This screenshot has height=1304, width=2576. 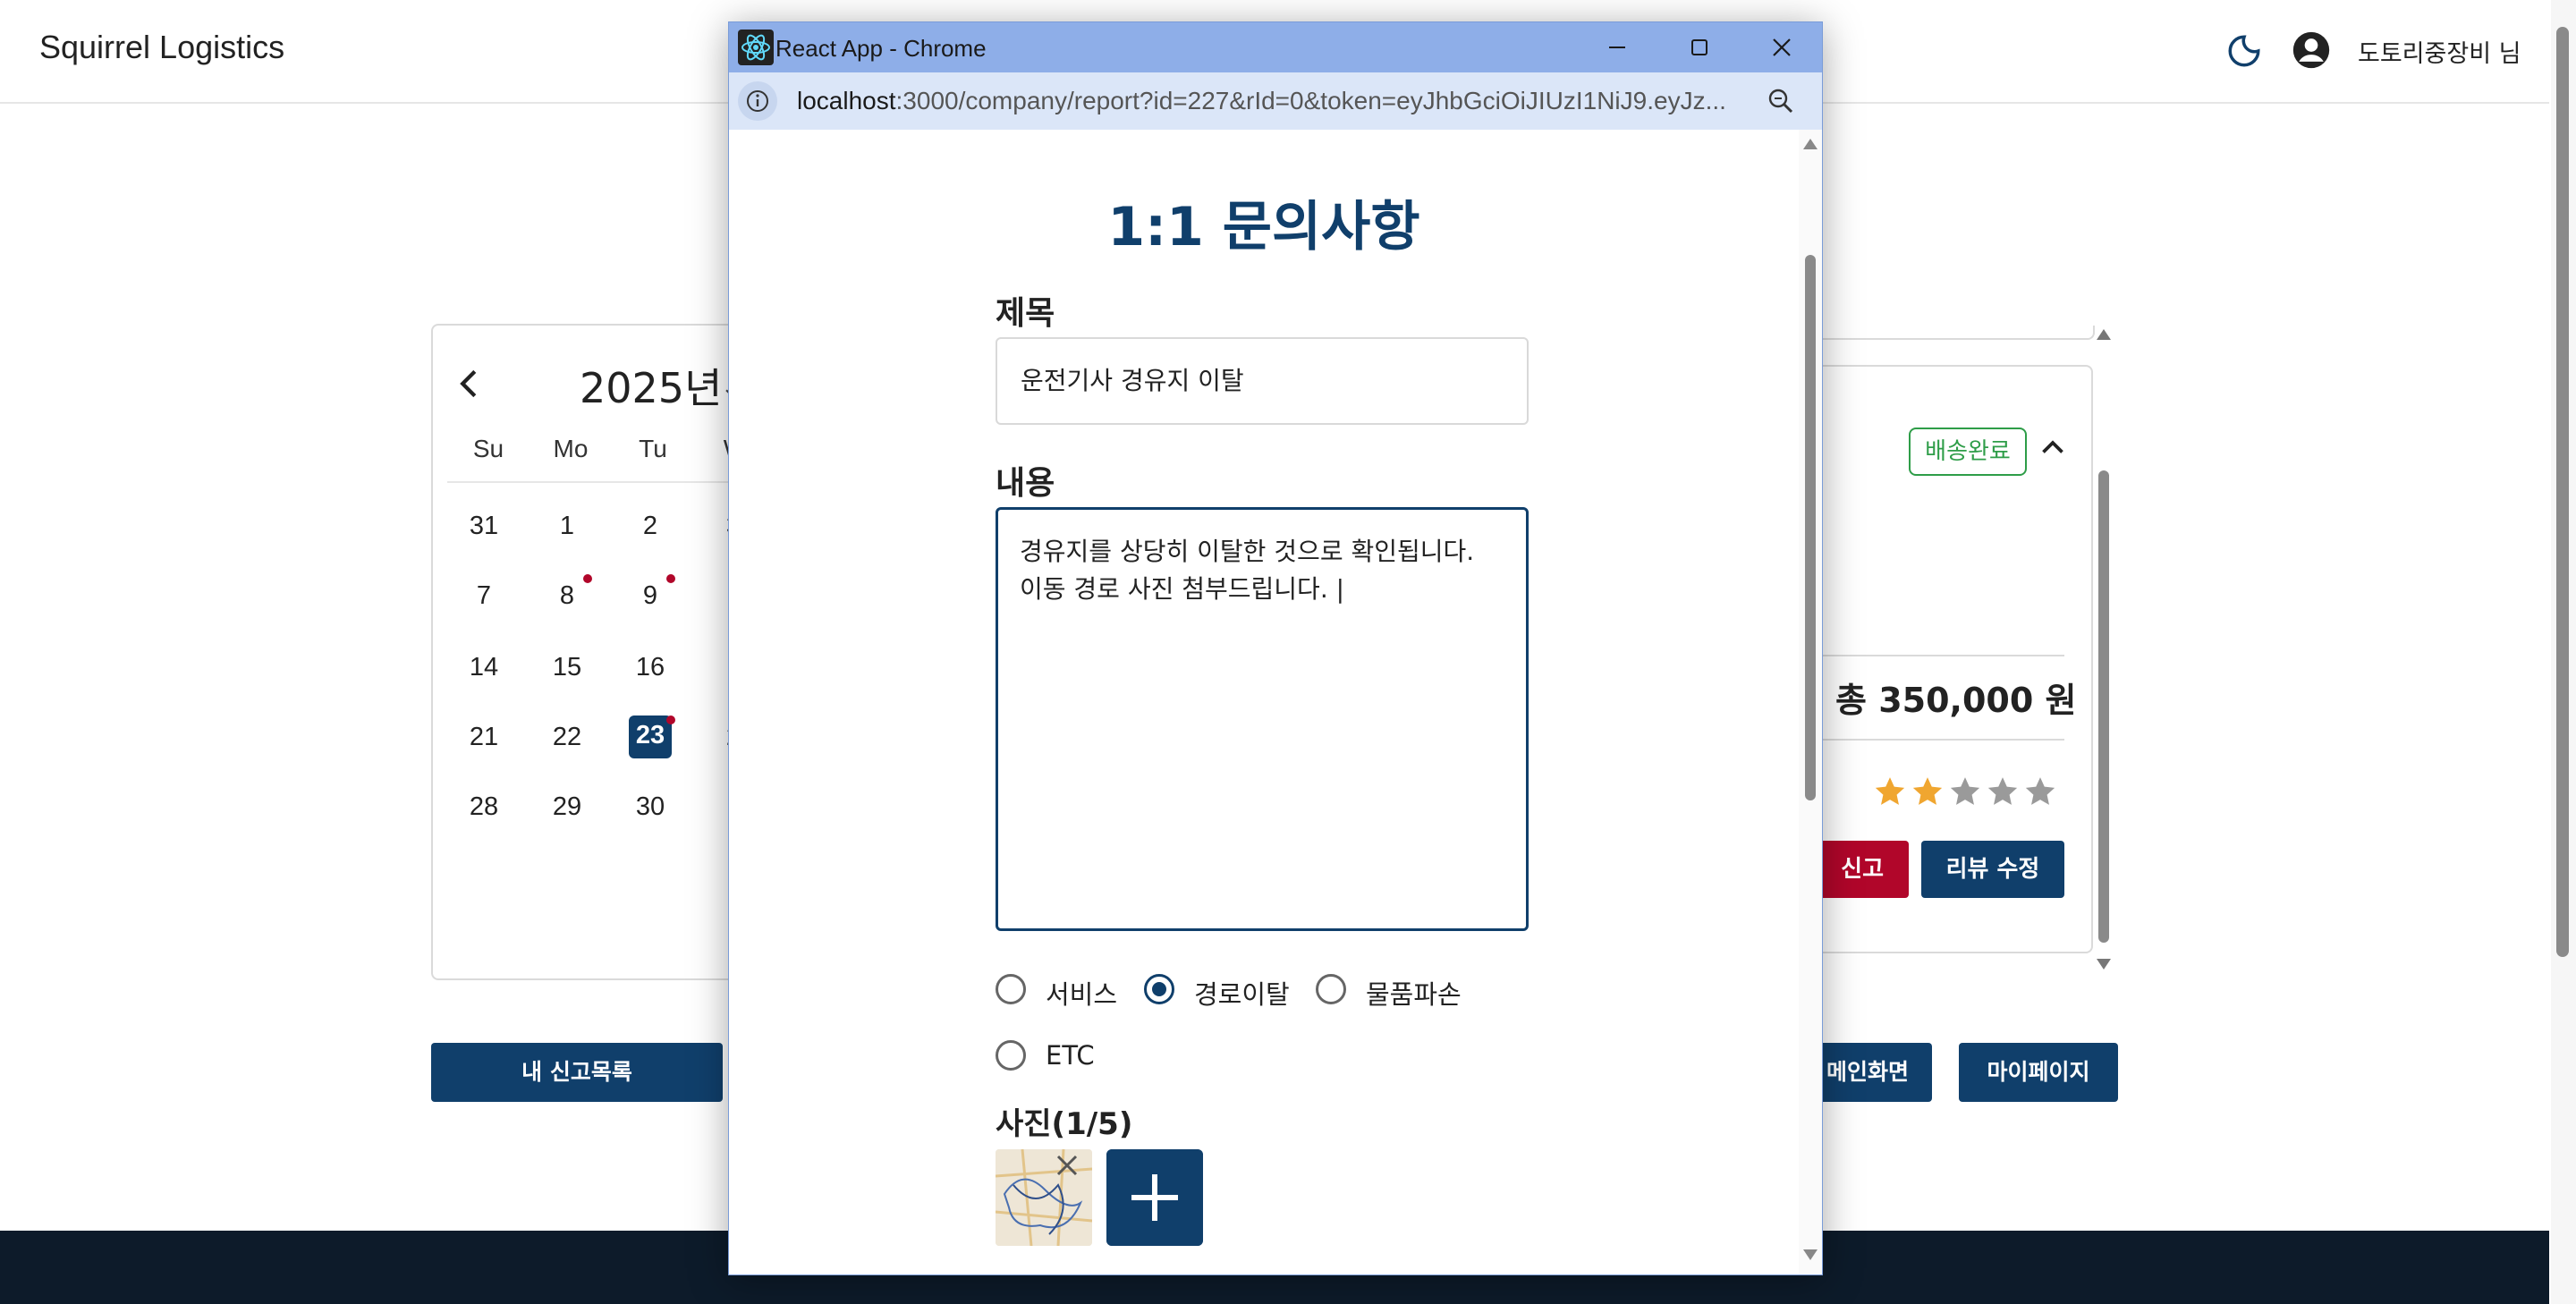 I want to click on calendar-day: 7, so click(x=484, y=596).